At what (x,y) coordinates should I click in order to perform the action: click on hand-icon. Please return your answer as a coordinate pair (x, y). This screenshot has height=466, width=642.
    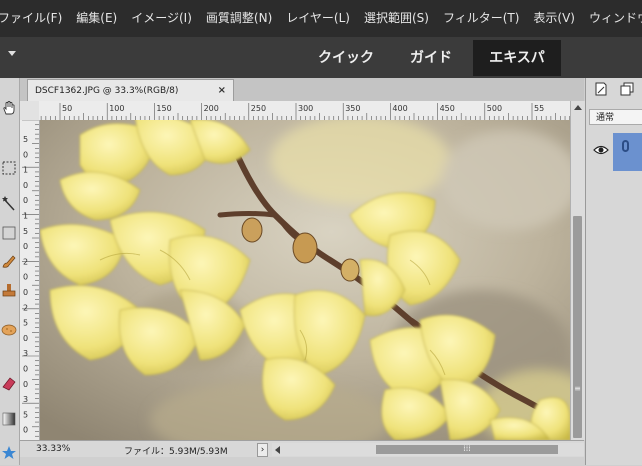
    Looking at the image, I should click on (9, 108).